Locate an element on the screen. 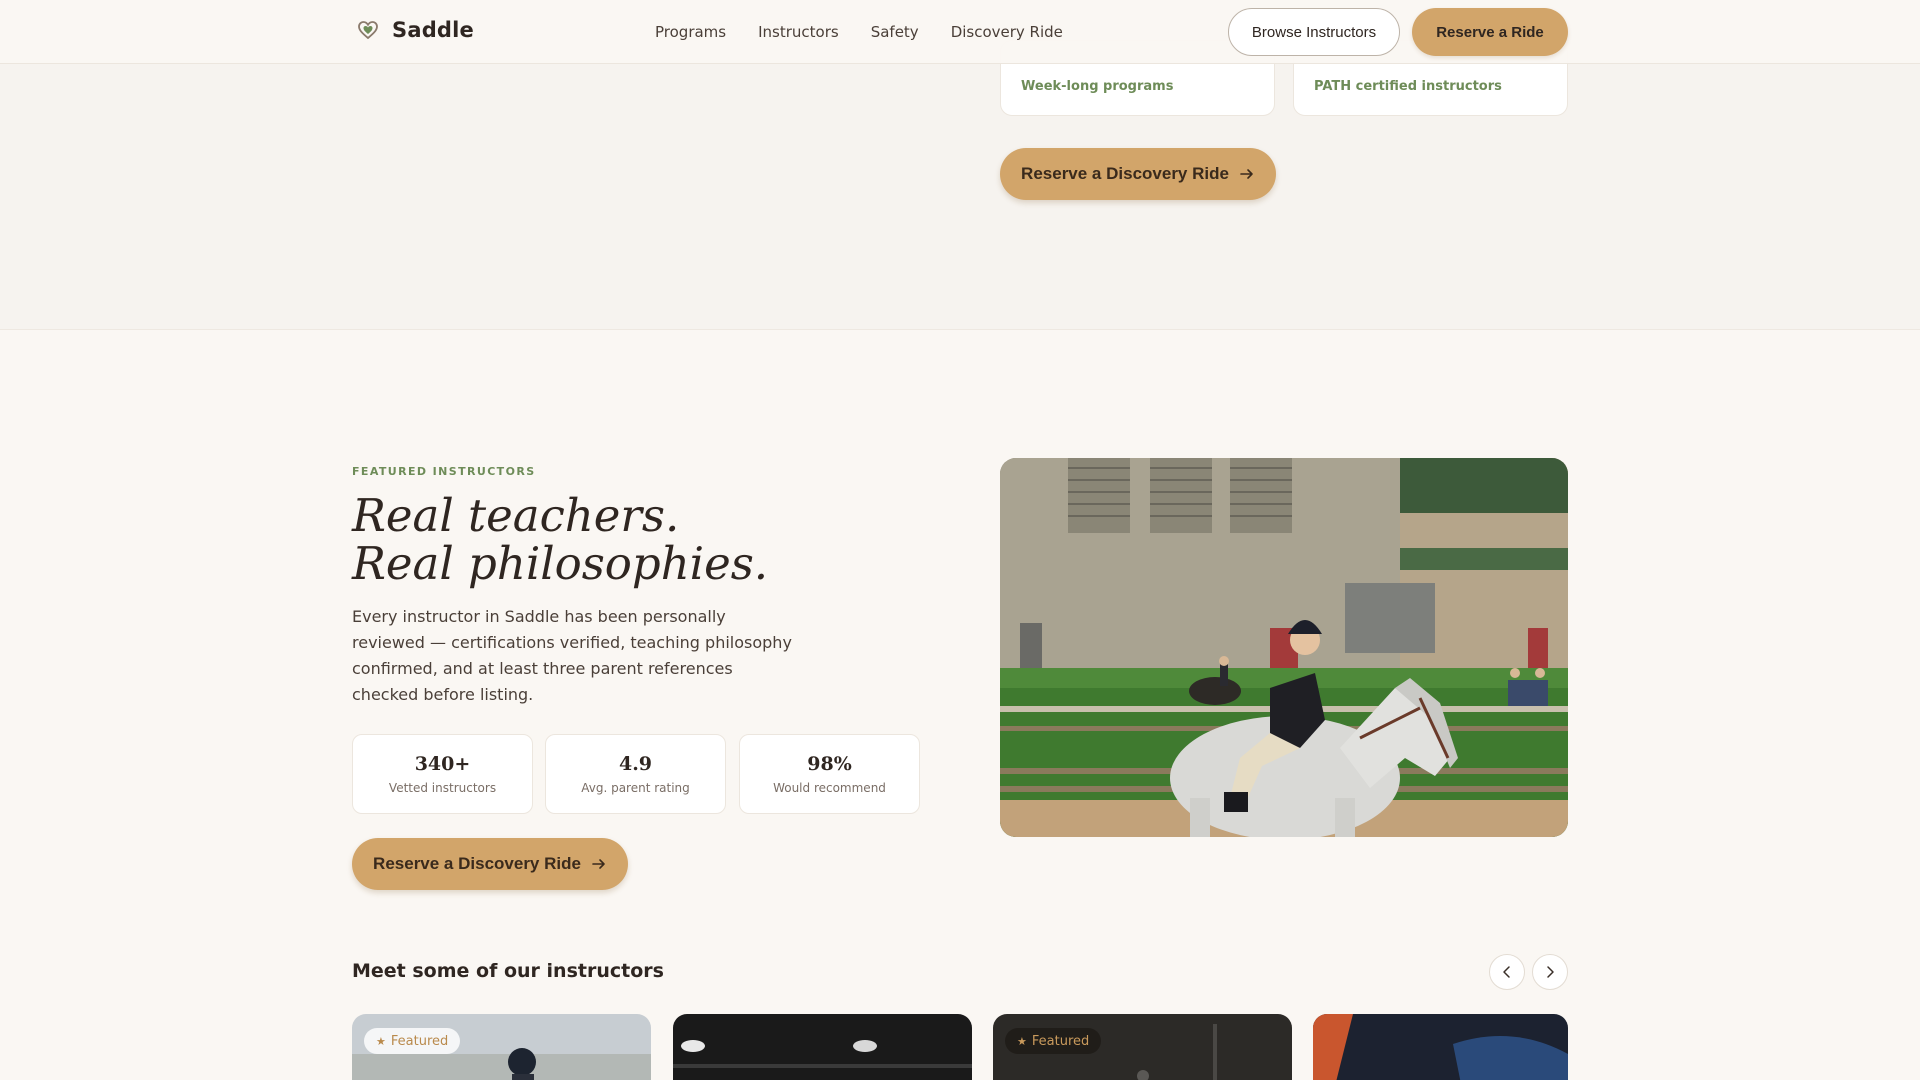 This screenshot has width=1920, height=1080. stat-label: Vetted instructors is located at coordinates (442, 788).